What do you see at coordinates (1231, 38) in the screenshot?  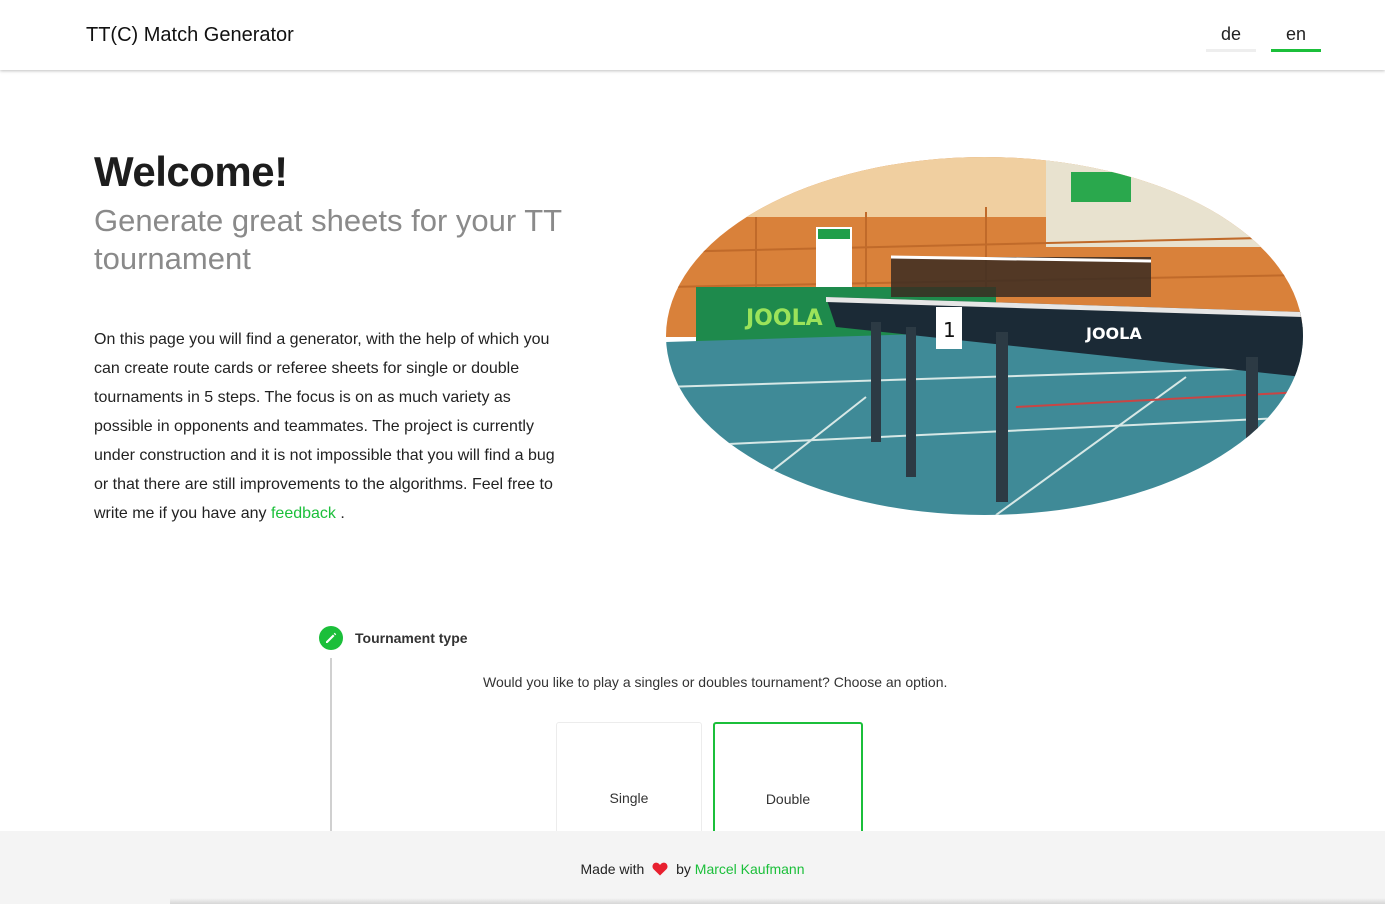 I see `language-tab-de: de` at bounding box center [1231, 38].